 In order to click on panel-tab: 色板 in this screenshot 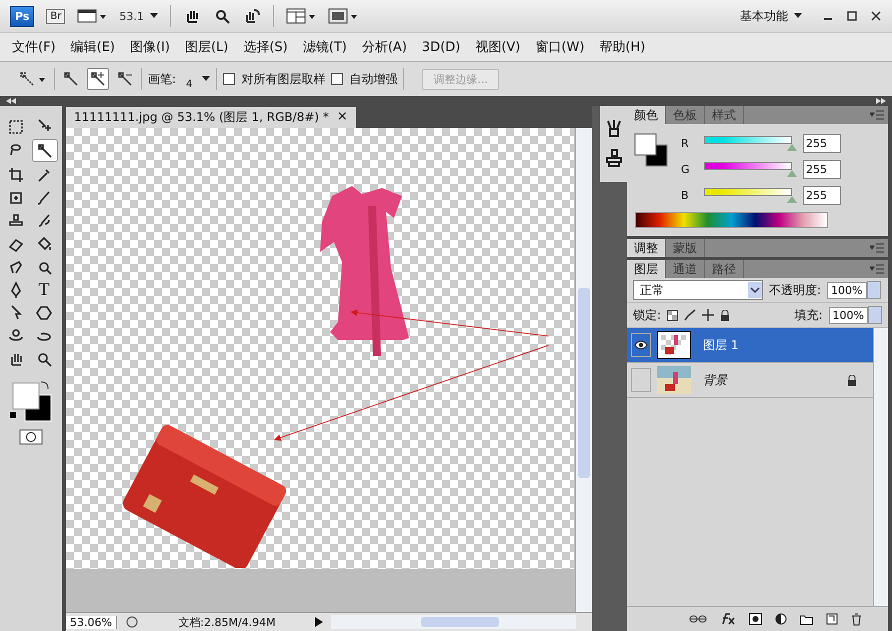, I will do `click(685, 115)`.